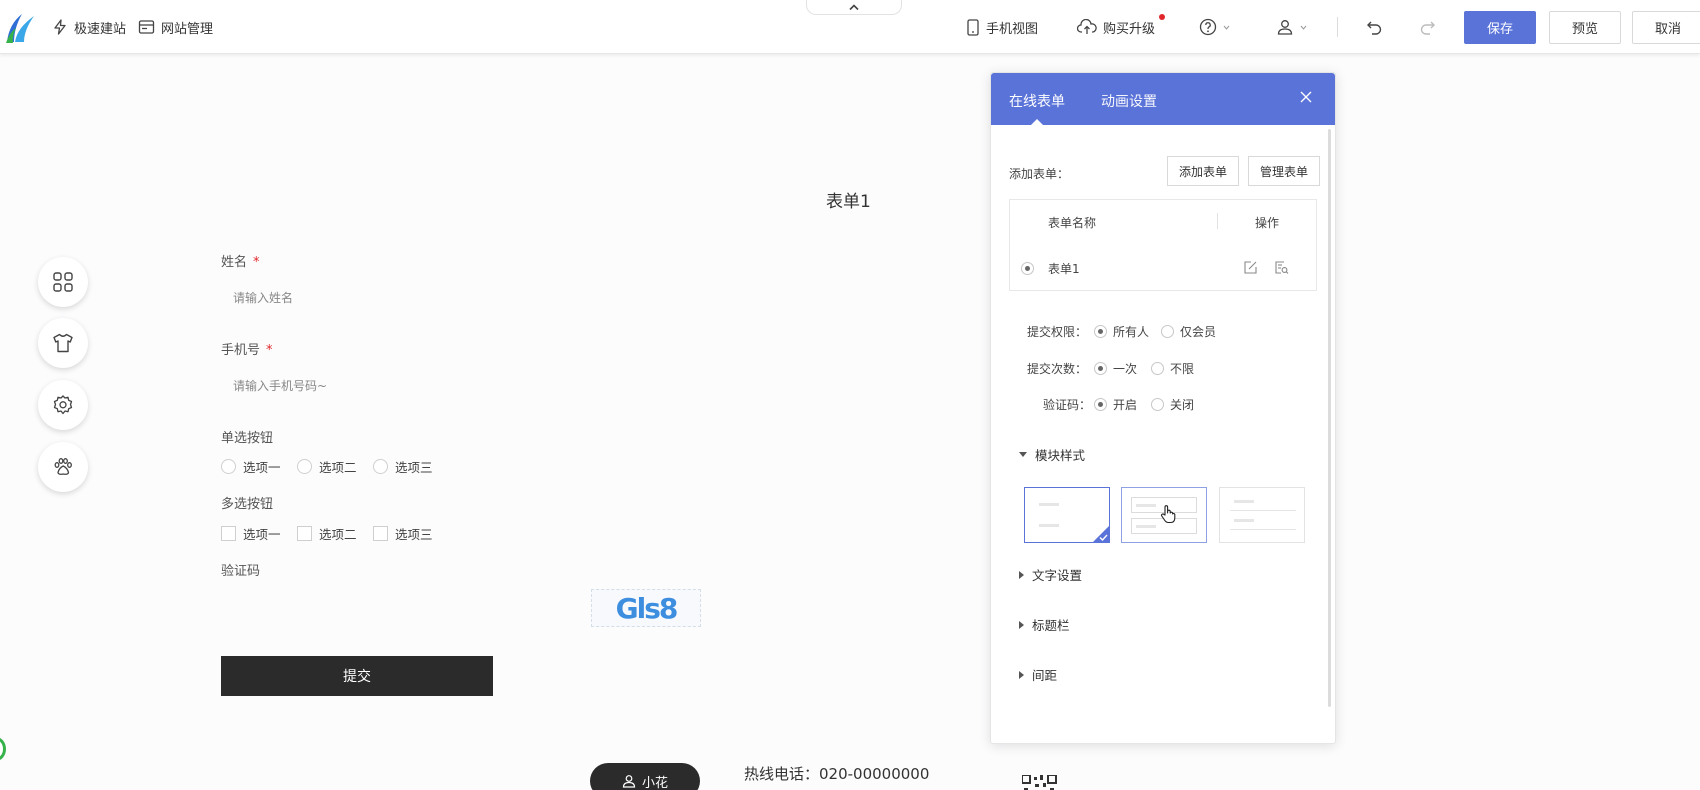  Describe the element at coordinates (1052, 454) in the screenshot. I see `module-style-section: 模块样式` at that location.